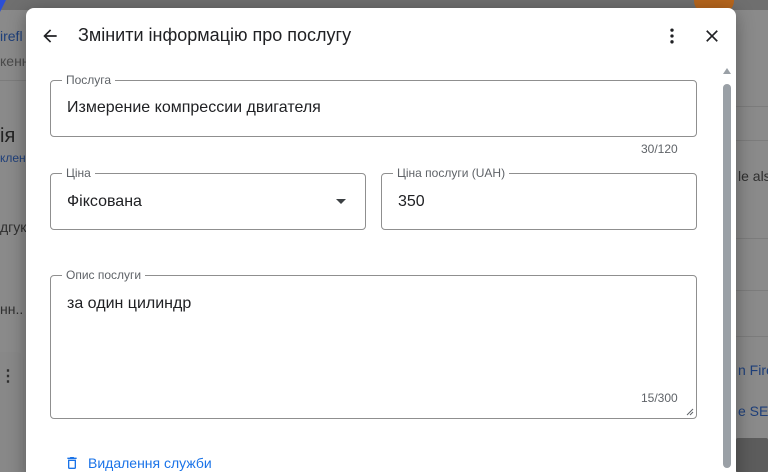 The height and width of the screenshot is (472, 768). I want to click on more-vert-icon, so click(672, 36).